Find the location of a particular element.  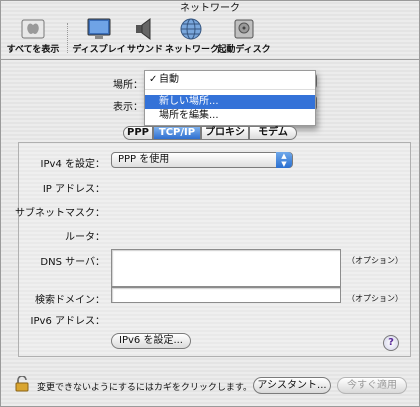

tab-proxies: プロキシ is located at coordinates (225, 133).